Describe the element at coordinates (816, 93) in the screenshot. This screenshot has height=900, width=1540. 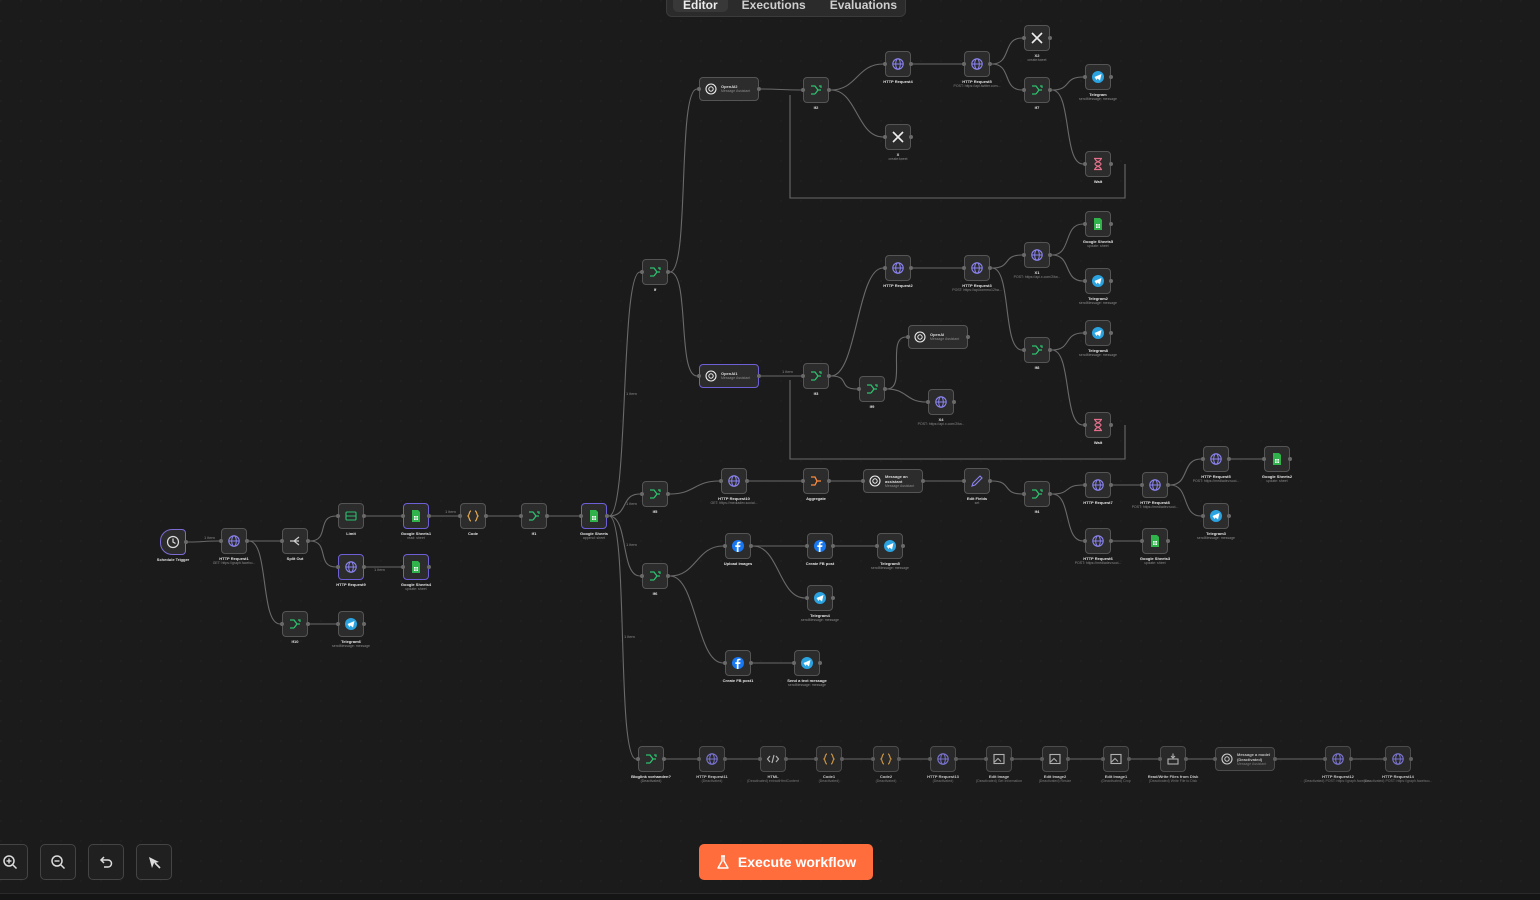
I see `node-if2: If2` at that location.